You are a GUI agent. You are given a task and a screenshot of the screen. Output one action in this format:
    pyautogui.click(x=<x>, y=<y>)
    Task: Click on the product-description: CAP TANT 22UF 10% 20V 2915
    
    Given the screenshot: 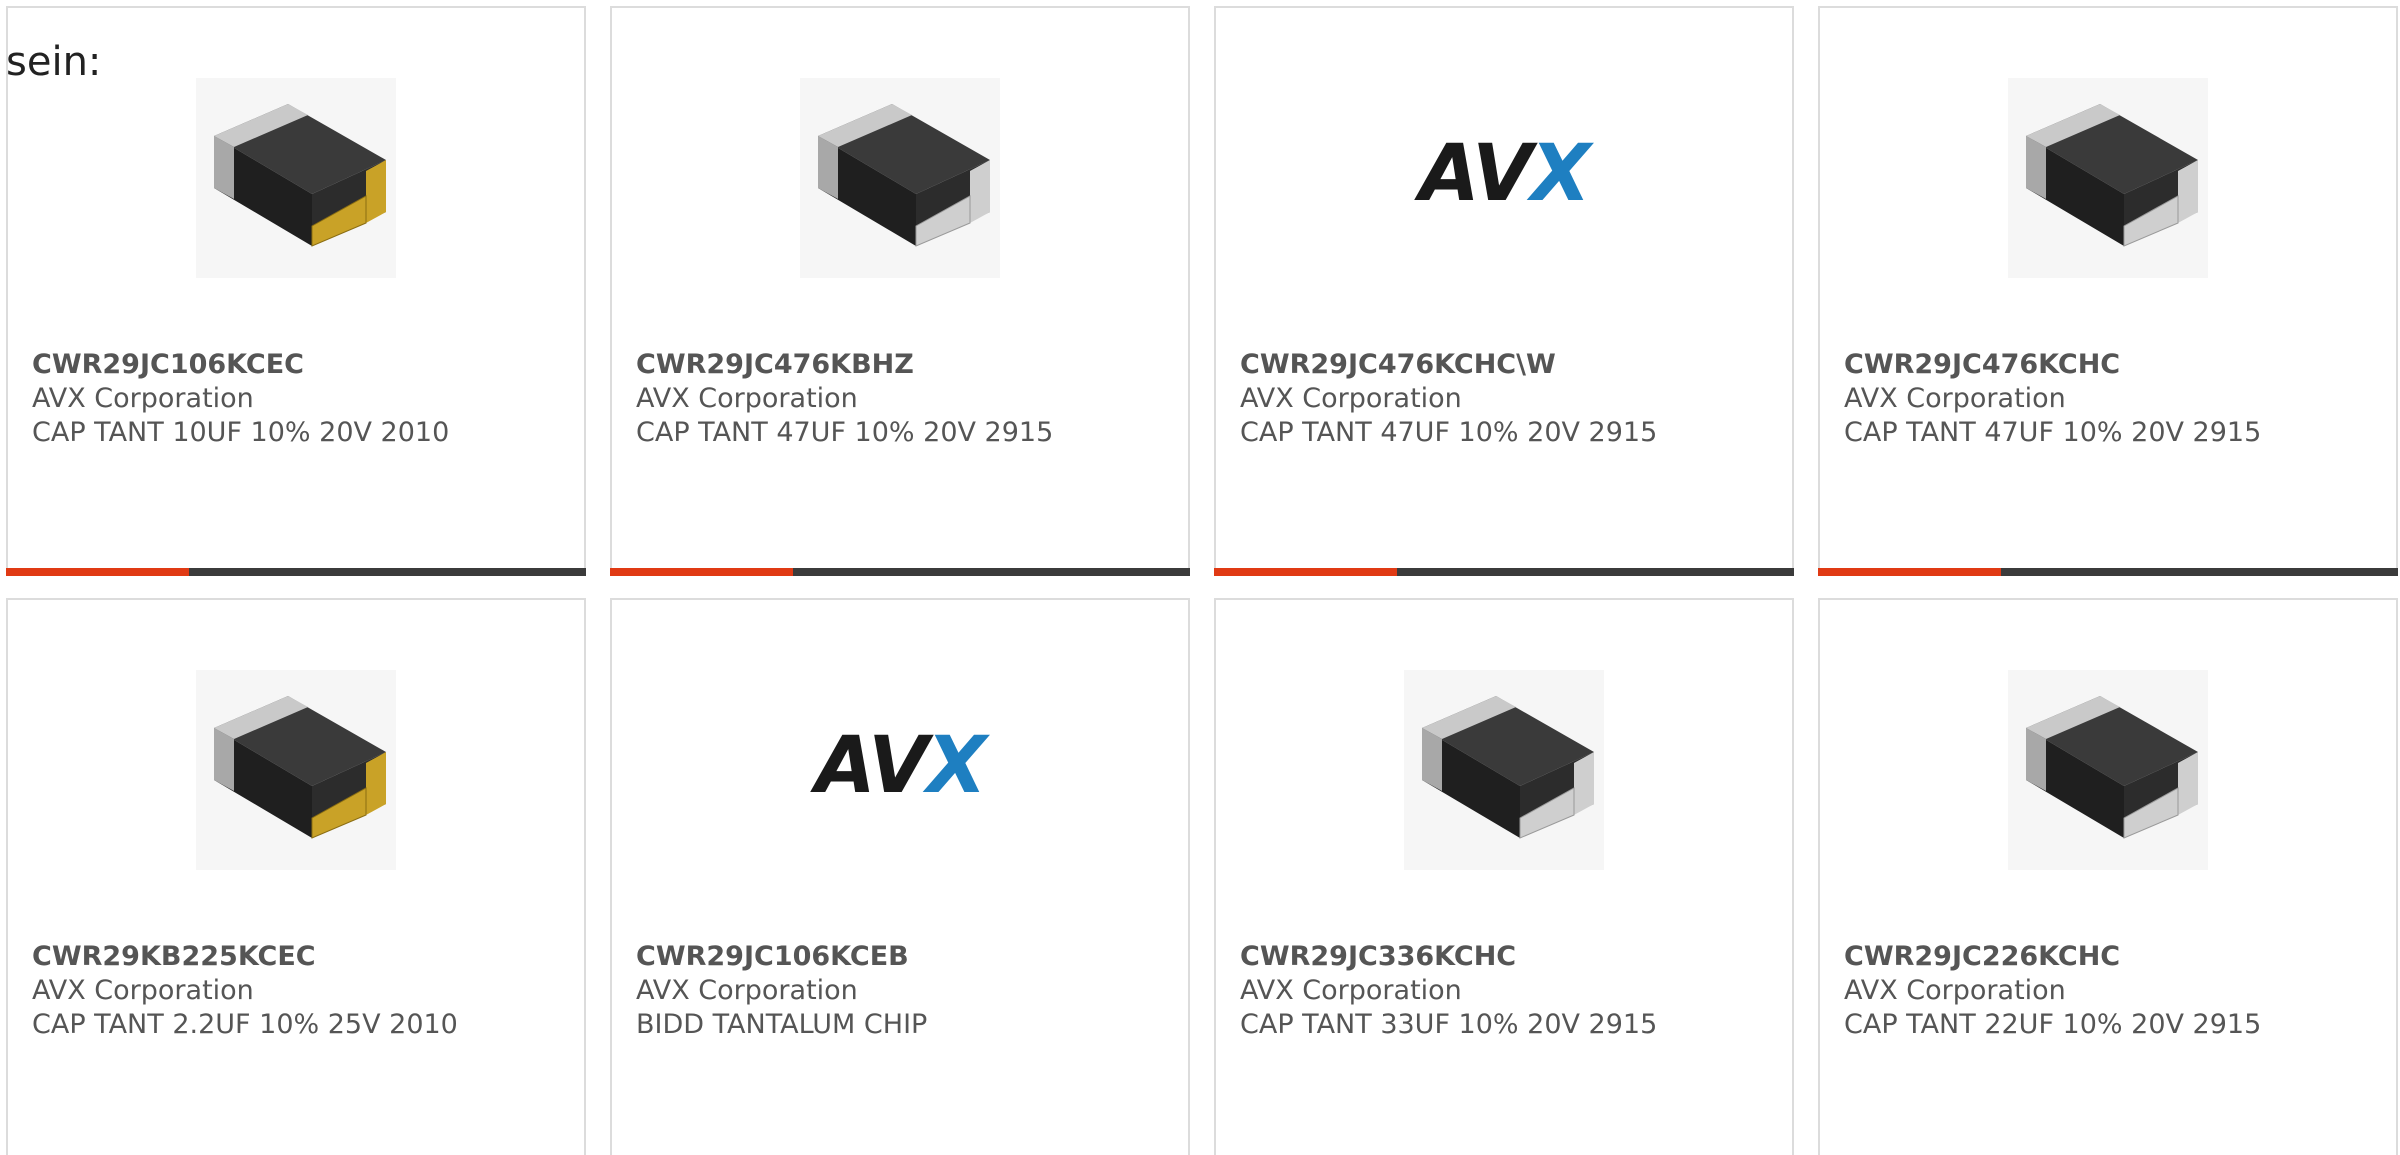 What is the action you would take?
    pyautogui.click(x=2053, y=1024)
    